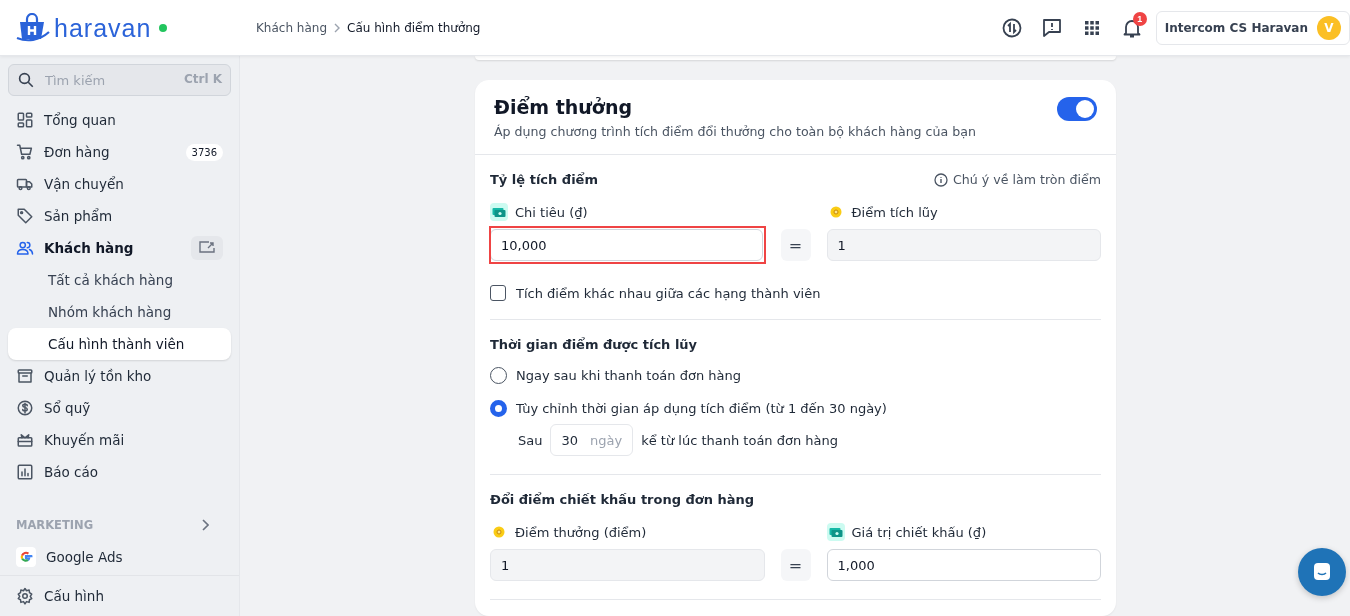 The width and height of the screenshot is (1350, 616). I want to click on nav-label: Sản phẩm, so click(78, 216).